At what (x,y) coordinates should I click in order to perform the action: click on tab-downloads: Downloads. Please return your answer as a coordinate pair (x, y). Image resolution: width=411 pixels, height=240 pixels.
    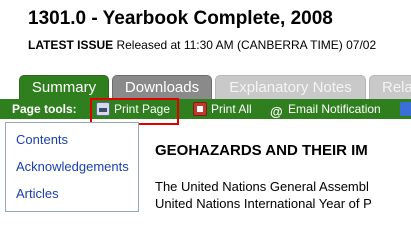
    Looking at the image, I should click on (162, 87).